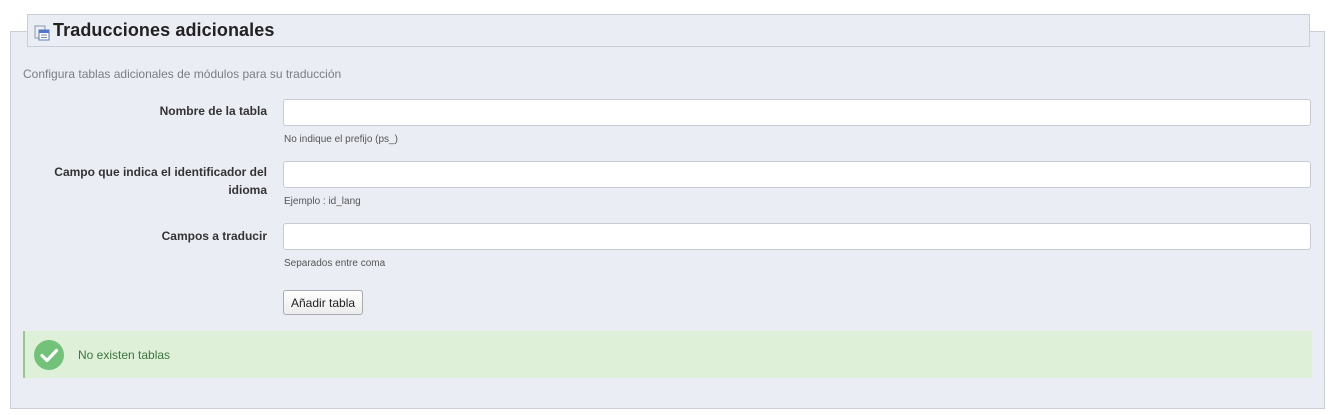 The height and width of the screenshot is (415, 1337). Describe the element at coordinates (341, 139) in the screenshot. I see `table-name-hint: No indique el prefijo (ps_)` at that location.